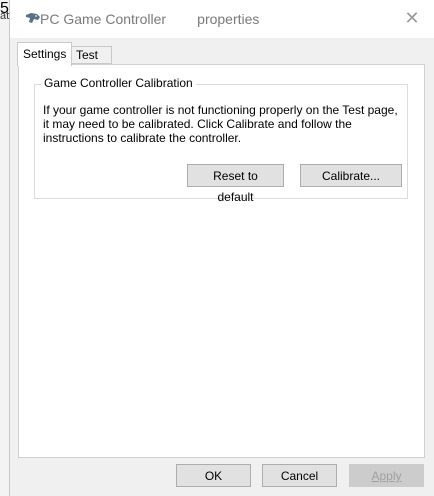 Image resolution: width=434 pixels, height=496 pixels. What do you see at coordinates (118, 83) in the screenshot?
I see `groupbox-title: Game Controller Calibration` at bounding box center [118, 83].